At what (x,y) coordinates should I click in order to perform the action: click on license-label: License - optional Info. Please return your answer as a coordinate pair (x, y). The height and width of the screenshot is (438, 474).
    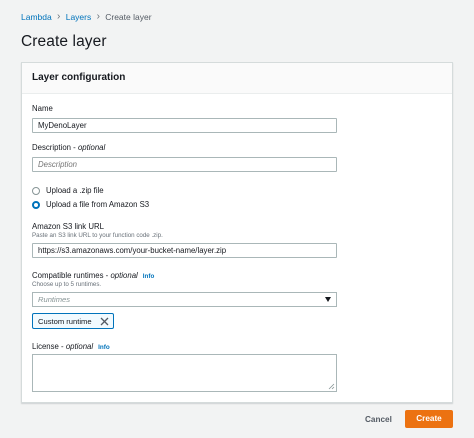
    Looking at the image, I should click on (71, 346).